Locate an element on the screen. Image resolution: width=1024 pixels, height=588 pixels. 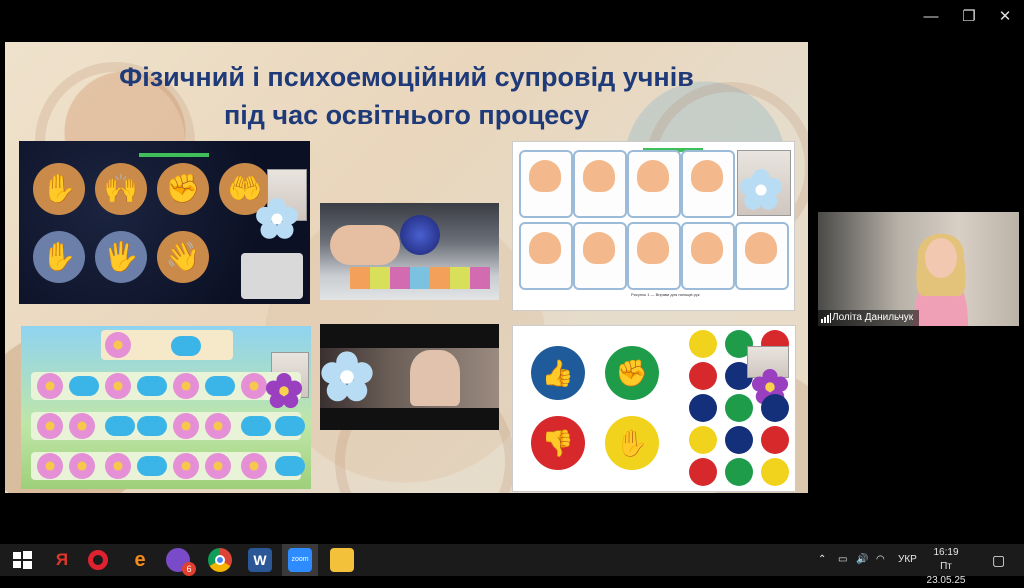
sensory-mats is located at coordinates (420, 278).